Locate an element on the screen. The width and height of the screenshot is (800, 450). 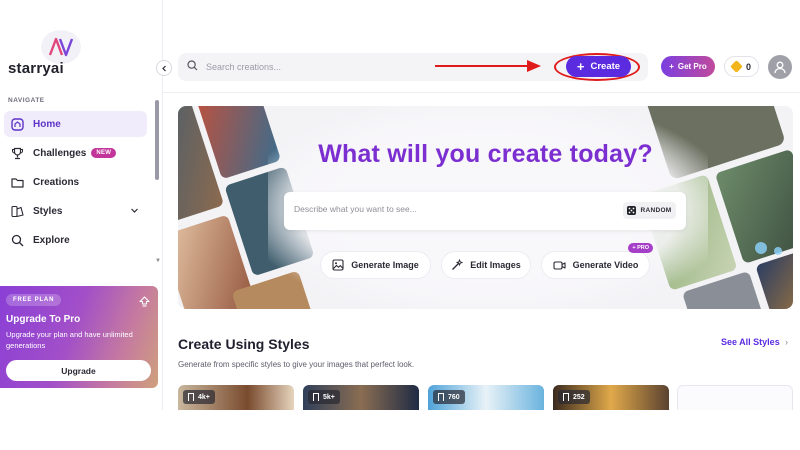
plan-badge: FREE PLAN is located at coordinates (34, 300).